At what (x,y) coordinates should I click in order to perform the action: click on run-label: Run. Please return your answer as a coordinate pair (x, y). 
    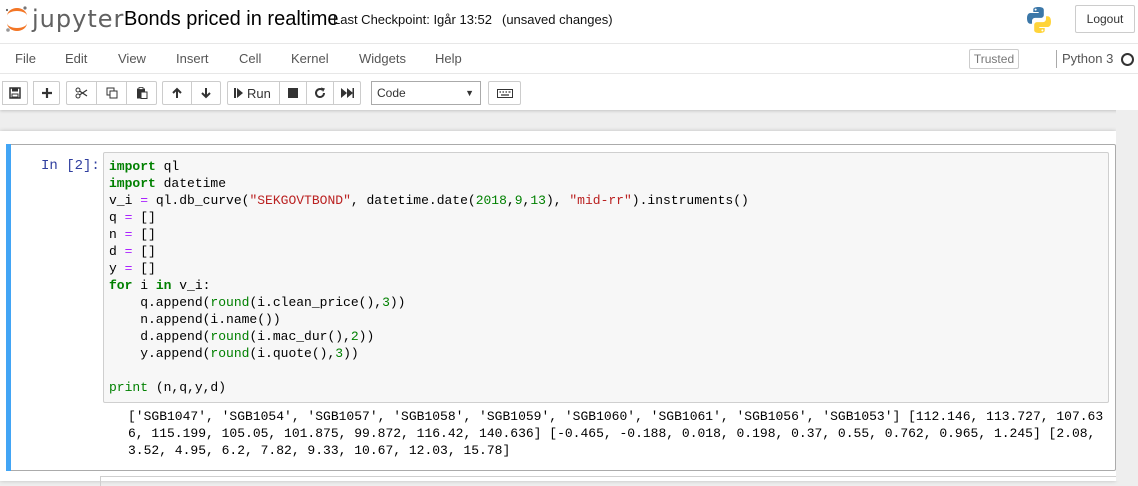
    Looking at the image, I should click on (259, 93).